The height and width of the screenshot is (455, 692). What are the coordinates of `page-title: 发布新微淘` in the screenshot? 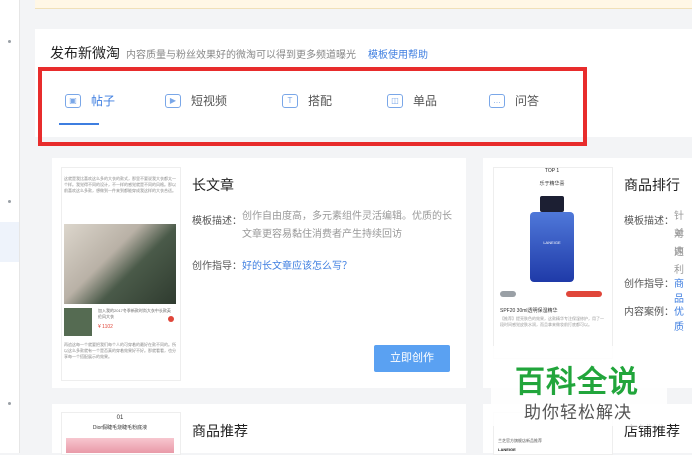 It's located at (85, 53).